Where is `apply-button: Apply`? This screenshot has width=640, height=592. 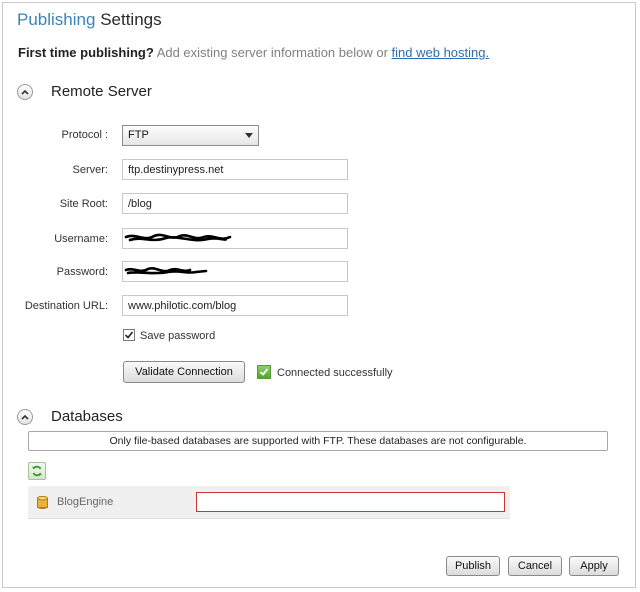 apply-button: Apply is located at coordinates (594, 566).